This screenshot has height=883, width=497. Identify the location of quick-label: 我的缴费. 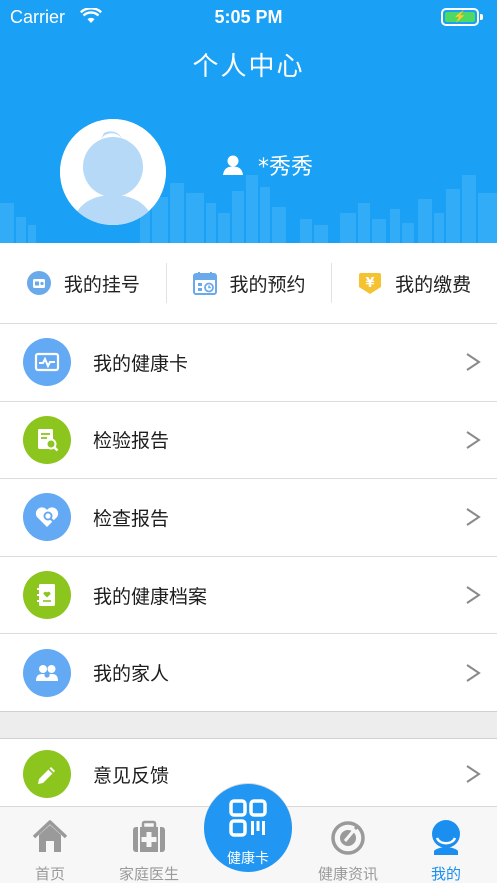
(433, 284).